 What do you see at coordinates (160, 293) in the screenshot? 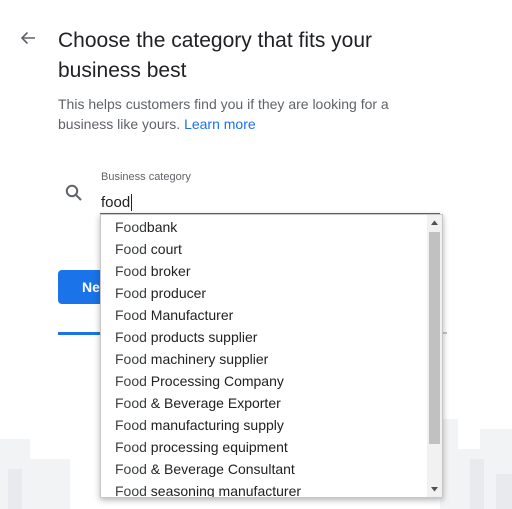
I see `suggestion-item: Food producer` at bounding box center [160, 293].